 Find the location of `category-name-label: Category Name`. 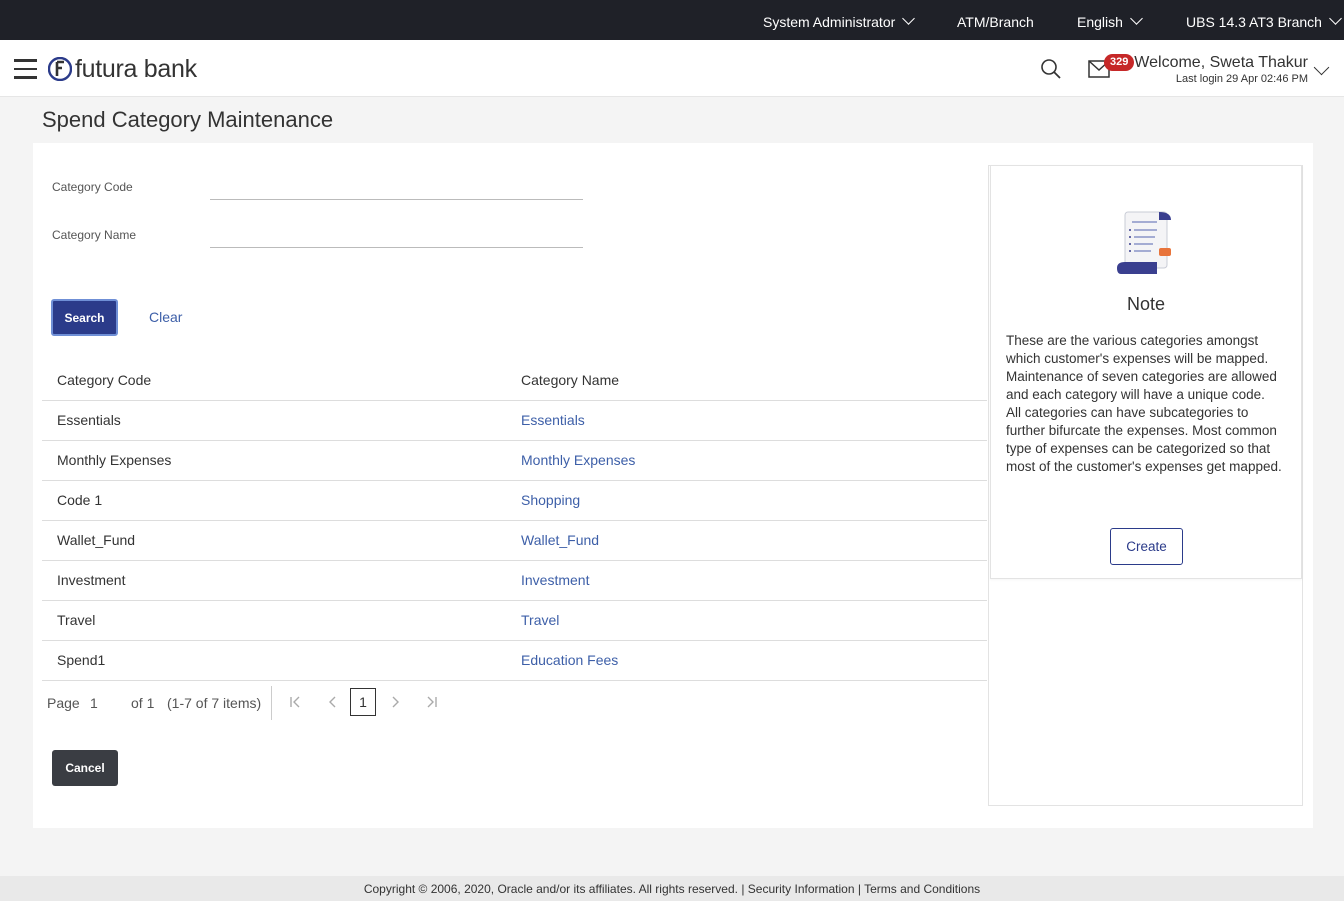

category-name-label: Category Name is located at coordinates (94, 235).